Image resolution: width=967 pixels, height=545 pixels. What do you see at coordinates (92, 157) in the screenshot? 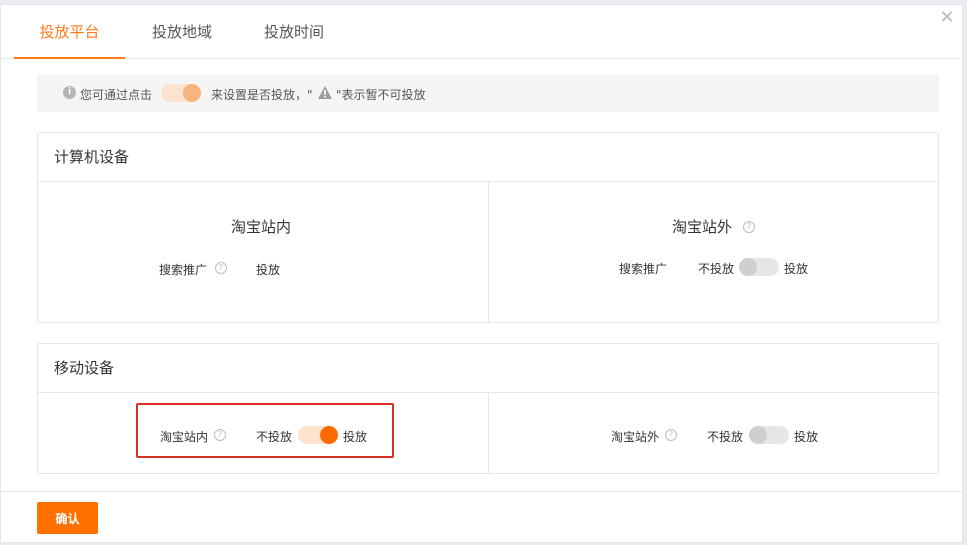
I see `desktop-section-title: 计算机设备` at bounding box center [92, 157].